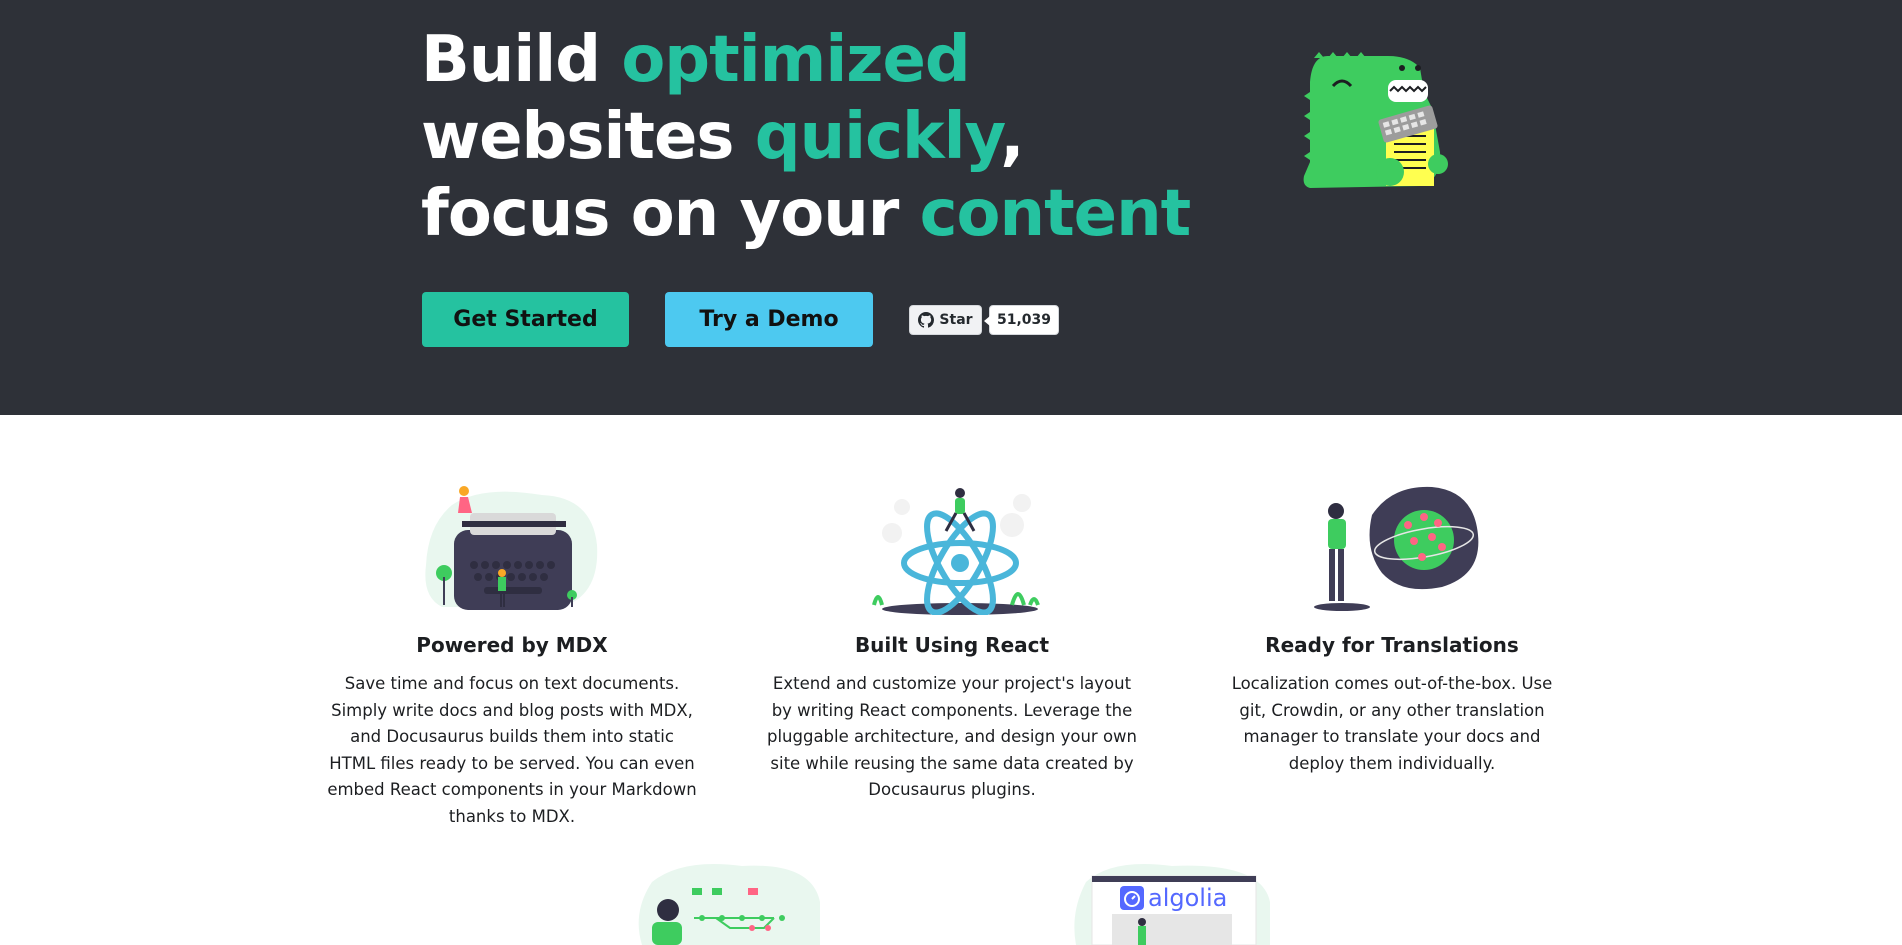 This screenshot has height=945, width=1902. I want to click on algolia-logo-text: algolia, so click(1187, 898).